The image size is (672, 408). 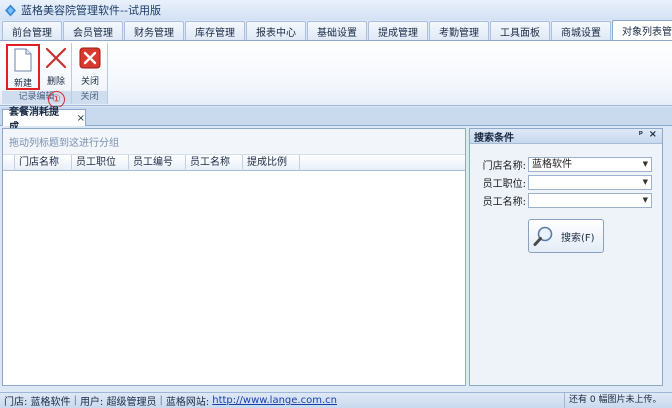 I want to click on tab-inventory: 库存管理, so click(x=215, y=30).